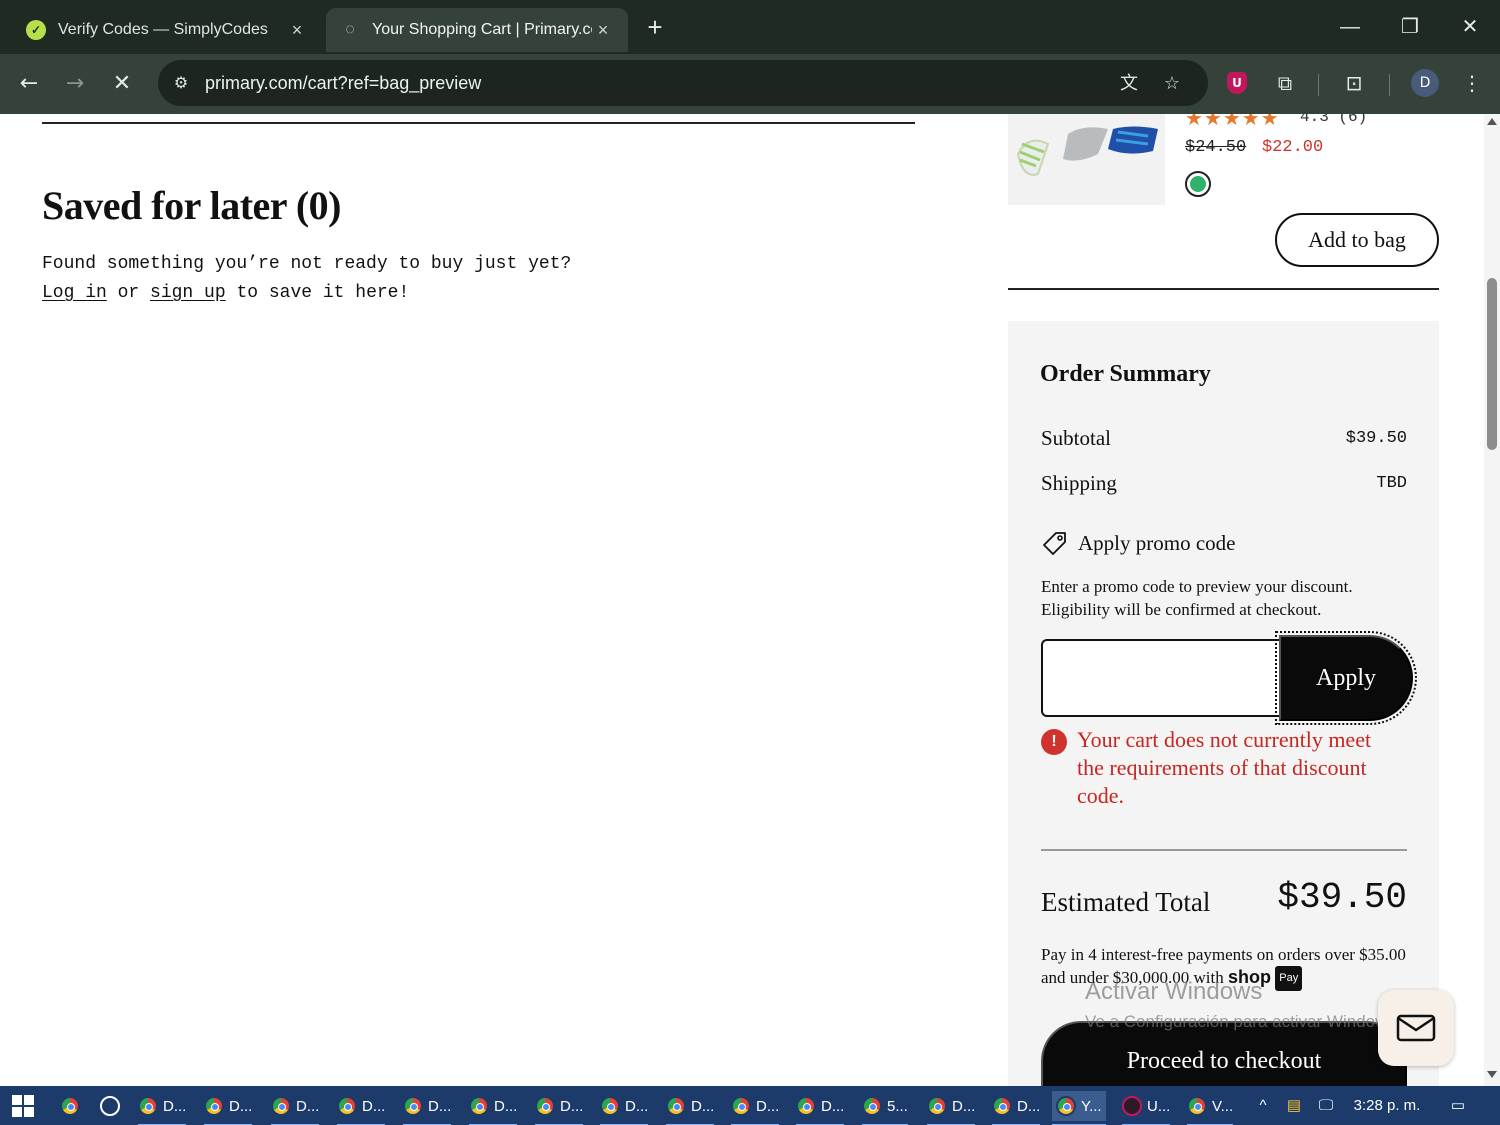  Describe the element at coordinates (1125, 374) in the screenshot. I see `order-summary-title: Order Summary` at that location.